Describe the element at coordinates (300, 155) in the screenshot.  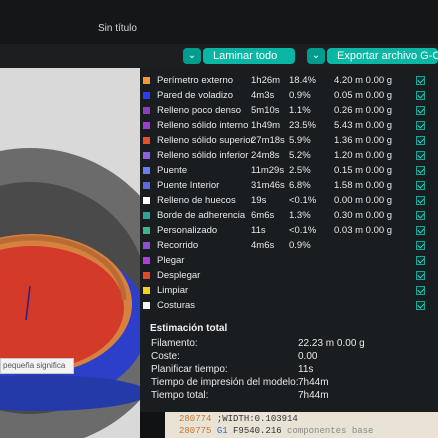
I see `feature-percent: 5.2%` at that location.